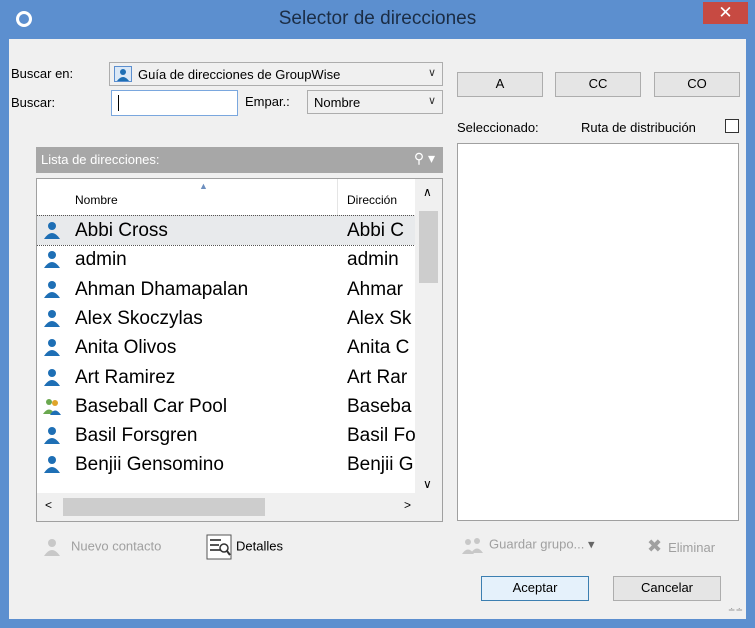  Describe the element at coordinates (378, 348) in the screenshot. I see `contact-address: Anita C` at that location.